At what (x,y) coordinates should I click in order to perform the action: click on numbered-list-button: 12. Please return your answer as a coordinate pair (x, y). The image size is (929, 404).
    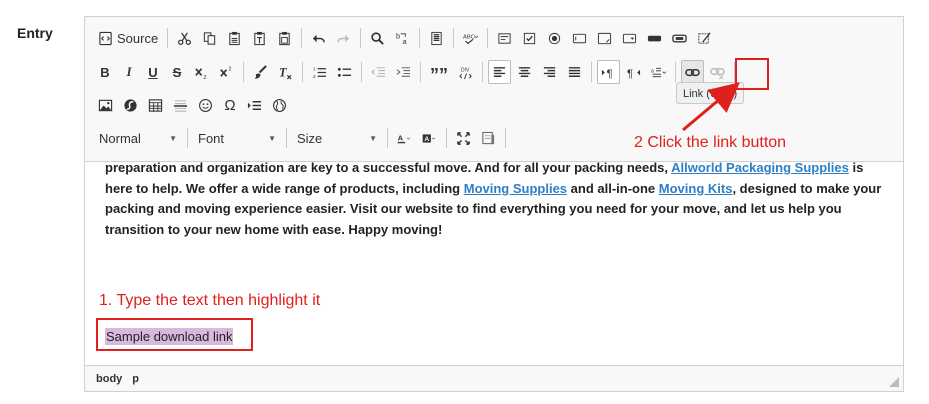
    Looking at the image, I should click on (319, 72).